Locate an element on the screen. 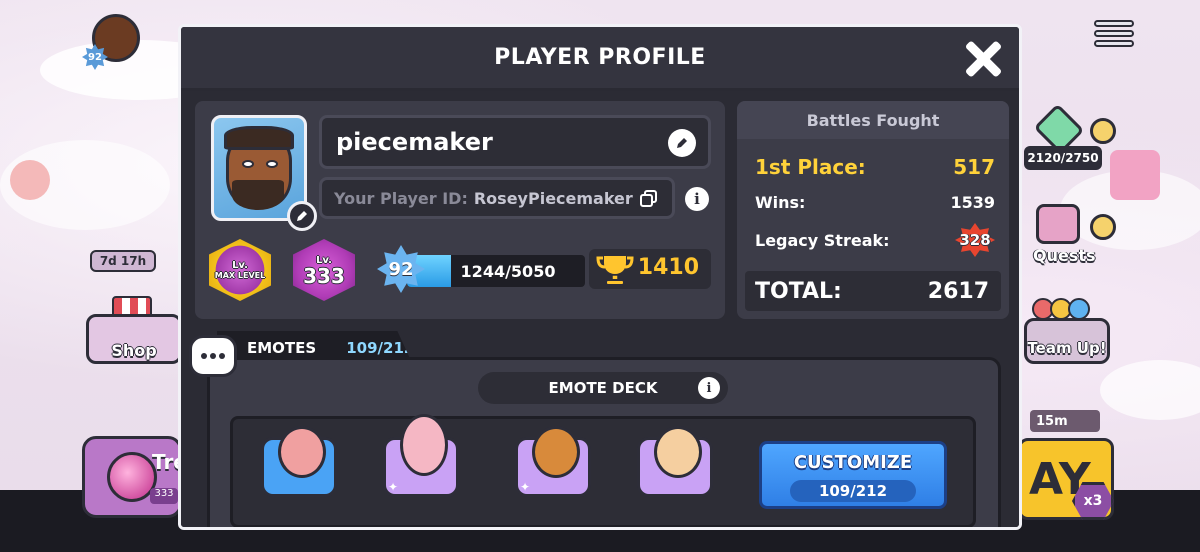 The width and height of the screenshot is (1200, 552). stats-header: Battles Fought is located at coordinates (873, 120).